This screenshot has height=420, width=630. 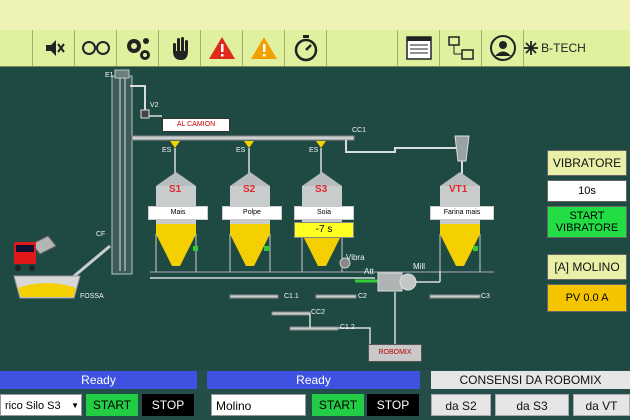 What do you see at coordinates (530, 380) in the screenshot?
I see `consensi-title: CONSENSI DA ROBOMIX` at bounding box center [530, 380].